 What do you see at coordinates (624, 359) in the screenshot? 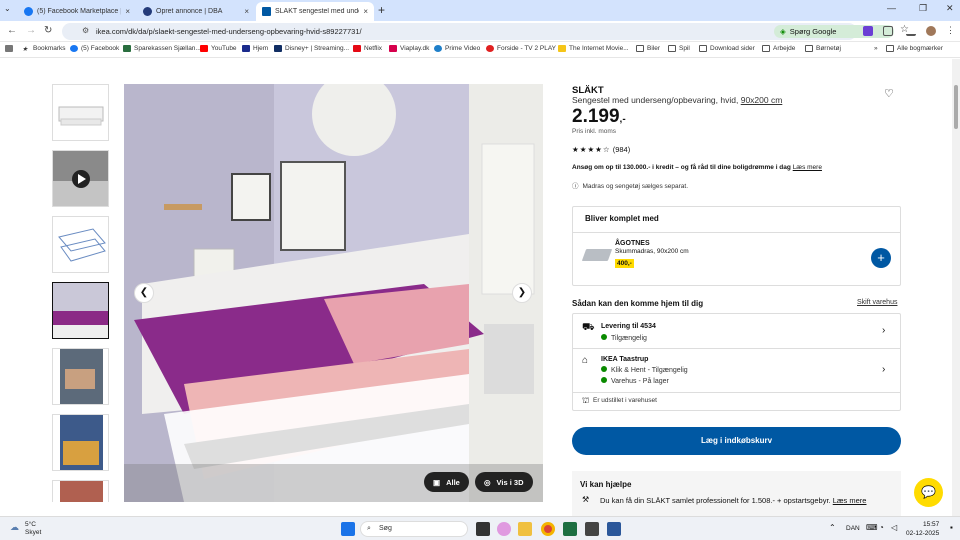
I see `store-title: IKEA Taastrup` at bounding box center [624, 359].